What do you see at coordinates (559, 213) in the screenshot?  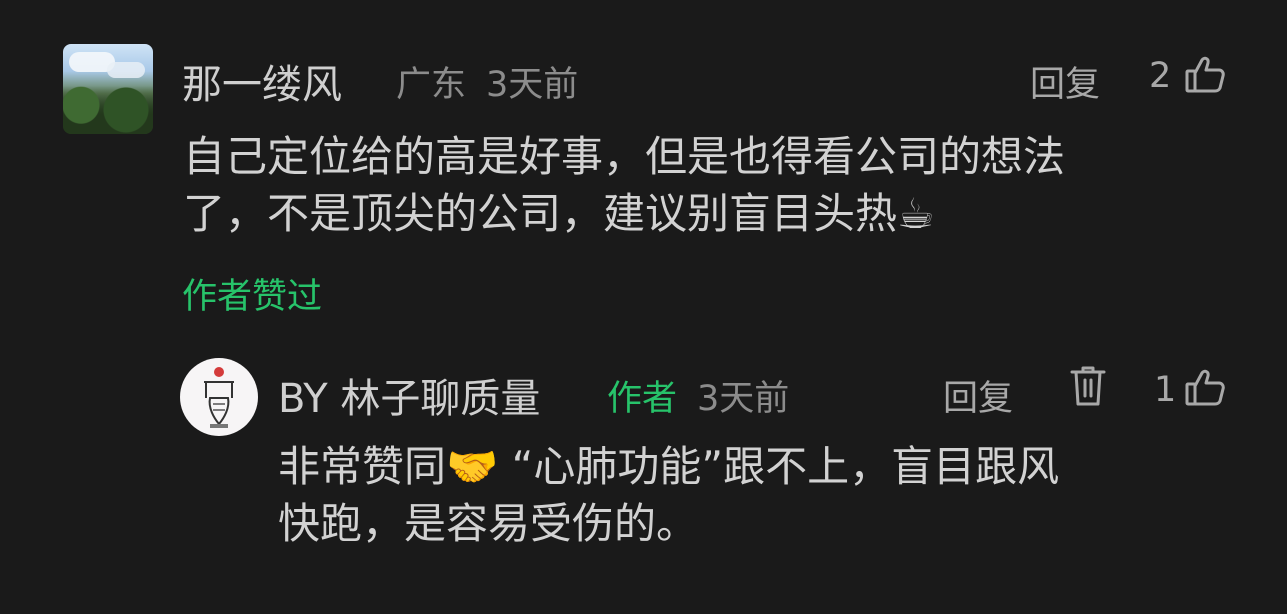 I see `comment-text-line: 了，不是顶尖的公司，建议别盲目头热☕` at bounding box center [559, 213].